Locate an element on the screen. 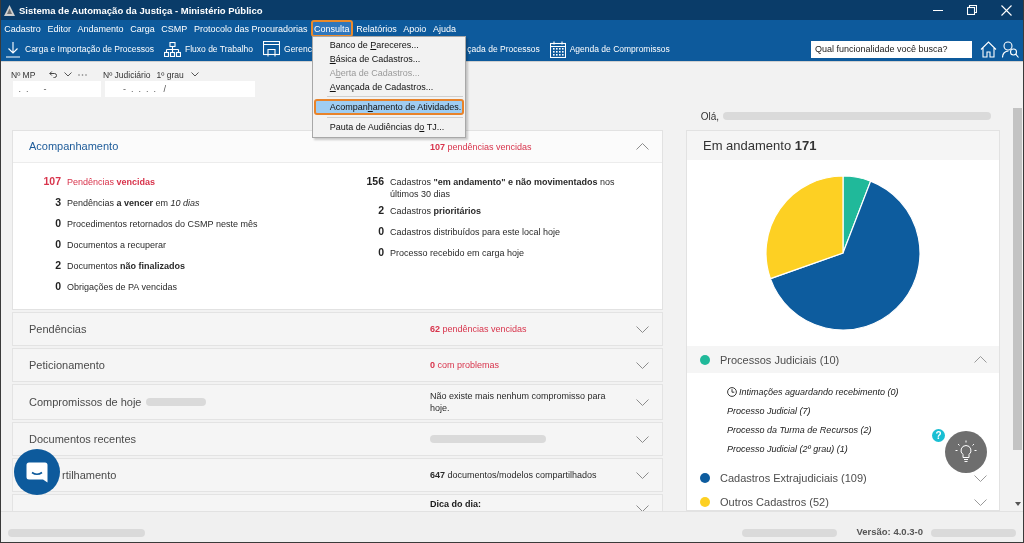 The width and height of the screenshot is (1024, 543). legend-group-header: Cadastros Extrajudiciais (109) is located at coordinates (843, 478).